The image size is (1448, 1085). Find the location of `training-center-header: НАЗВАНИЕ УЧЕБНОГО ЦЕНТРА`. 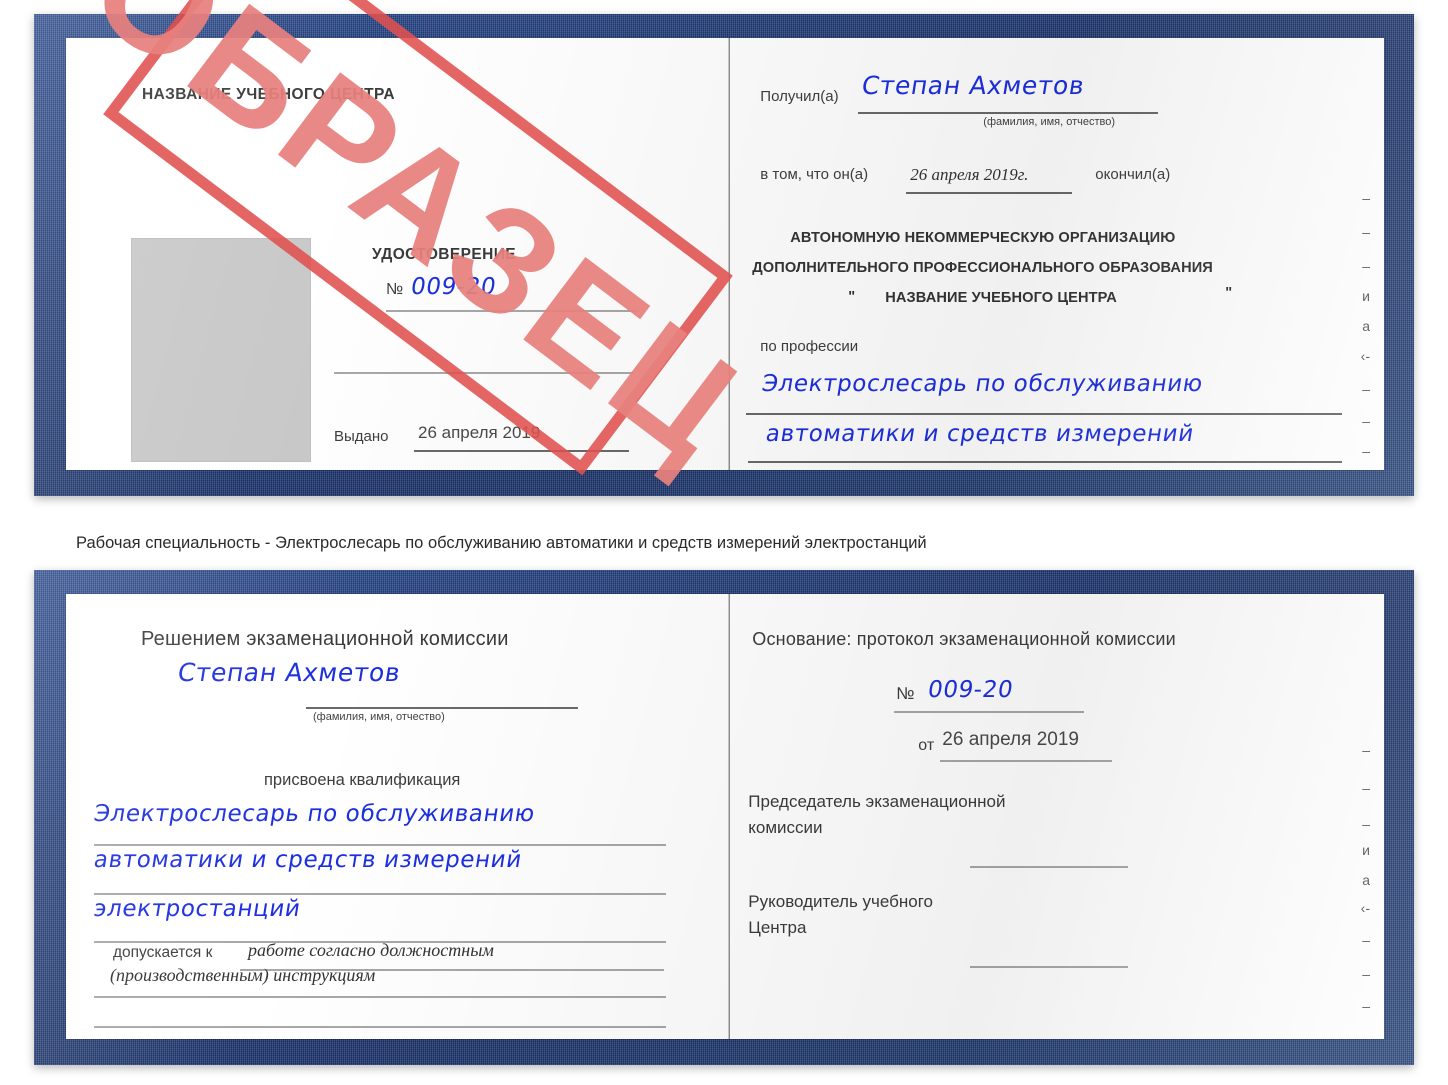

training-center-header: НАЗВАНИЕ УЧЕБНОГО ЦЕНТРА is located at coordinates (268, 94).